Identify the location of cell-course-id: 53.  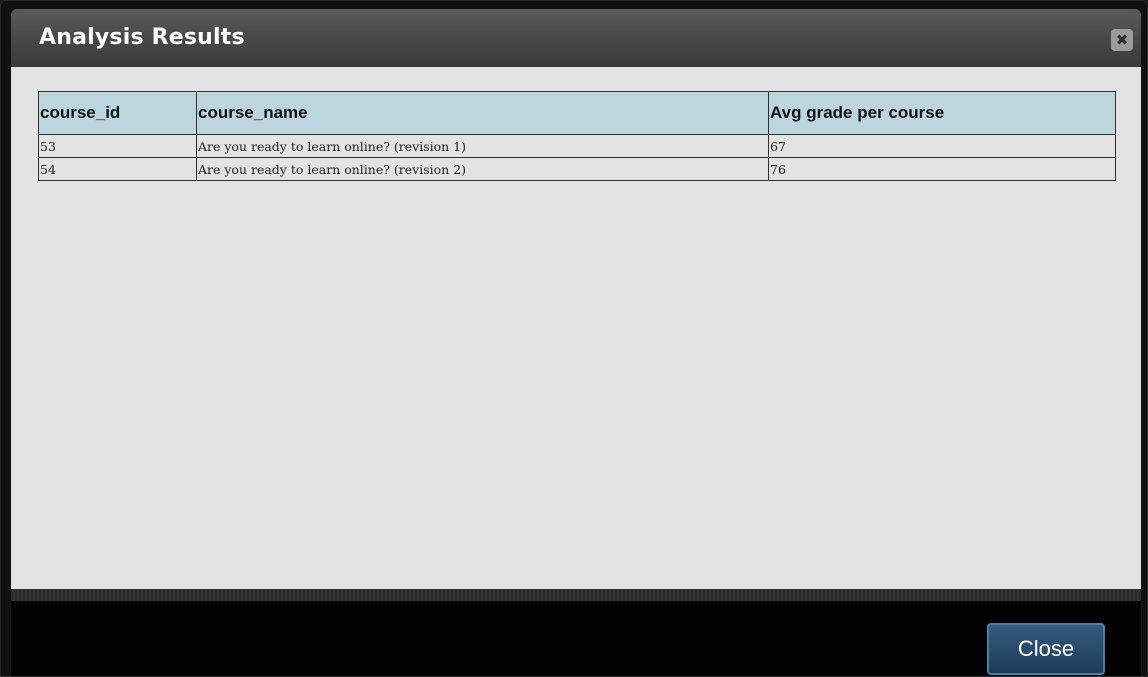
(117, 146).